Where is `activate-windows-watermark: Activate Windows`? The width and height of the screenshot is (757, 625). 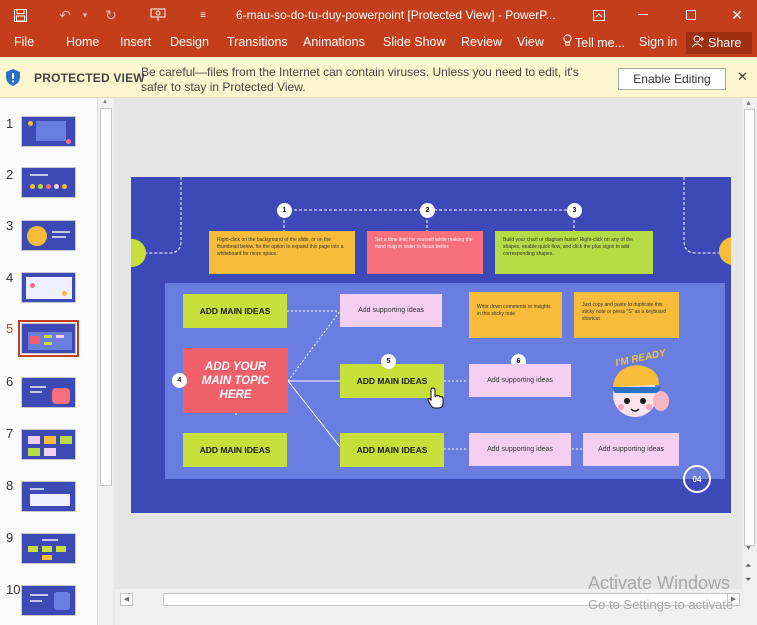
activate-windows-watermark: Activate Windows is located at coordinates (659, 583).